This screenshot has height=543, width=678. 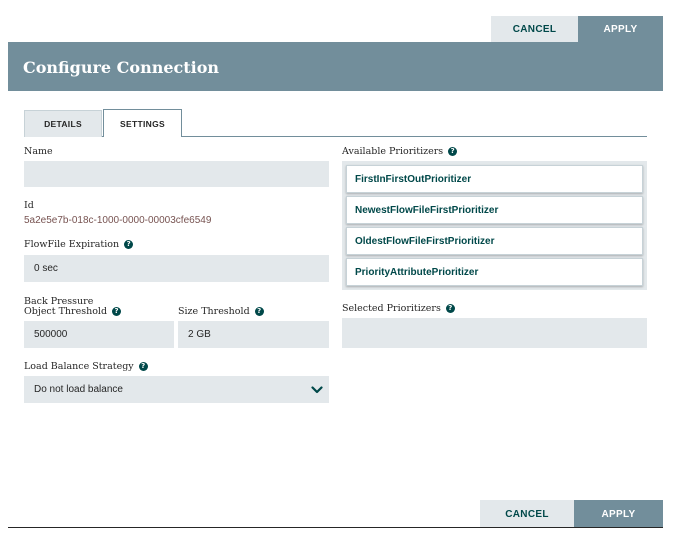 What do you see at coordinates (494, 179) in the screenshot?
I see `prioritizer-item: FirstInFirstOutPrioritizer` at bounding box center [494, 179].